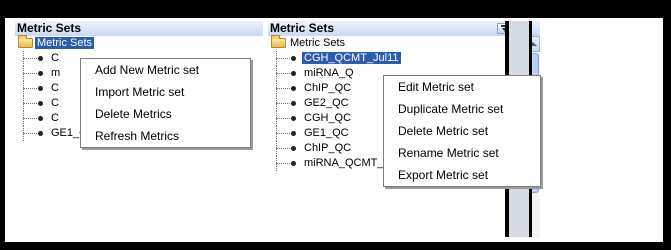  Describe the element at coordinates (404, 28) in the screenshot. I see `panel-header: Metric Sets` at that location.